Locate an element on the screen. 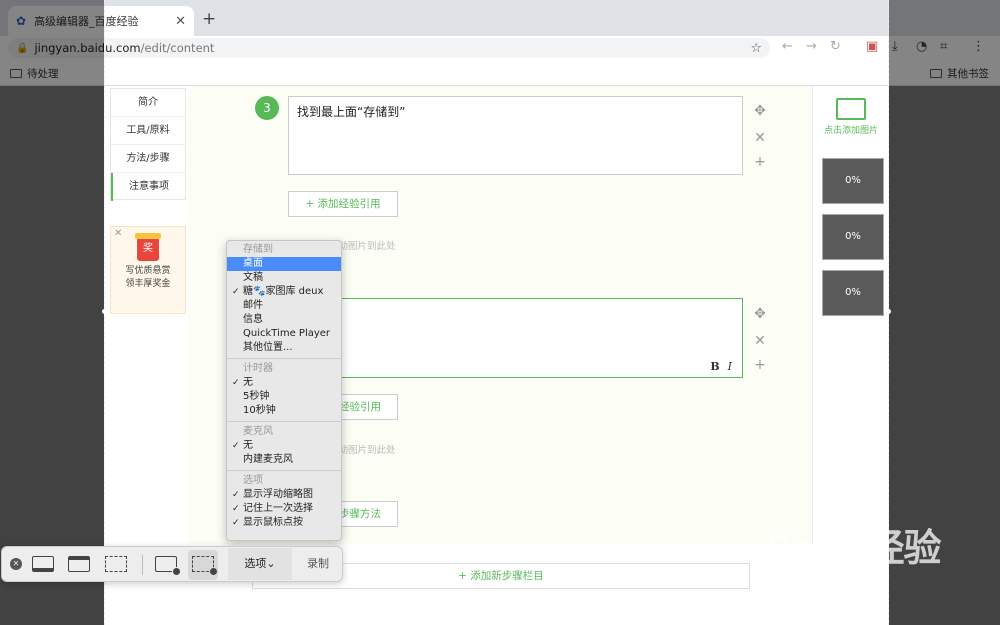 This screenshot has width=1000, height=625. menu-item-desktop: 桌面 is located at coordinates (284, 264).